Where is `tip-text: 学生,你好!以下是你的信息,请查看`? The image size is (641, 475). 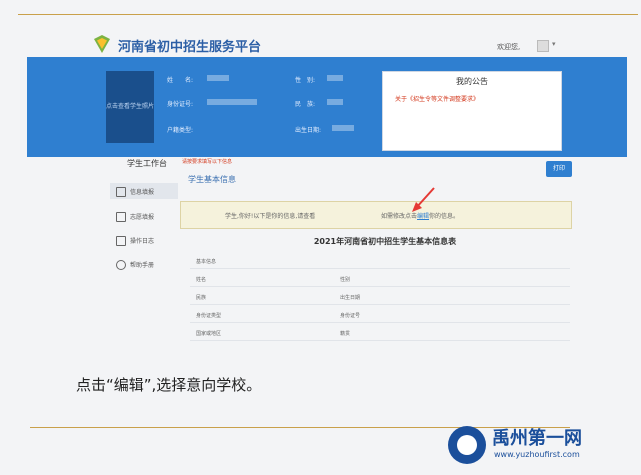 tip-text: 学生,你好!以下是你的信息,请查看 is located at coordinates (270, 216).